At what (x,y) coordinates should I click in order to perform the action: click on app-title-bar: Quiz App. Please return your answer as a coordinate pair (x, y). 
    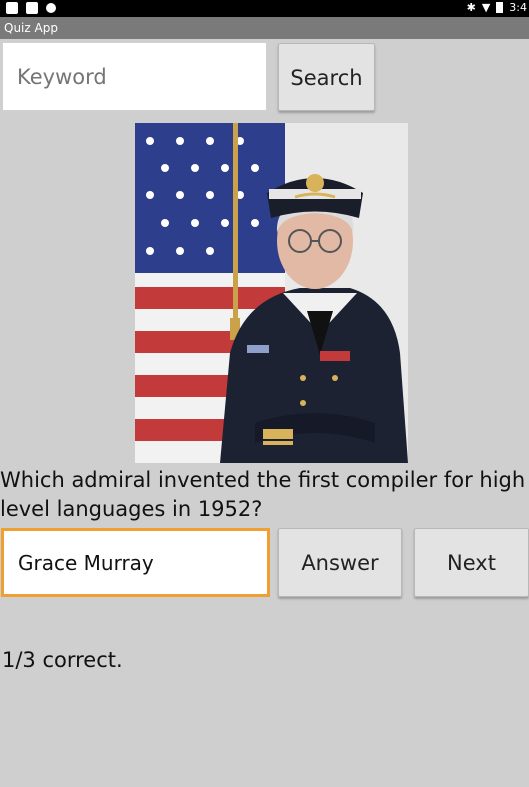
    Looking at the image, I should click on (264, 28).